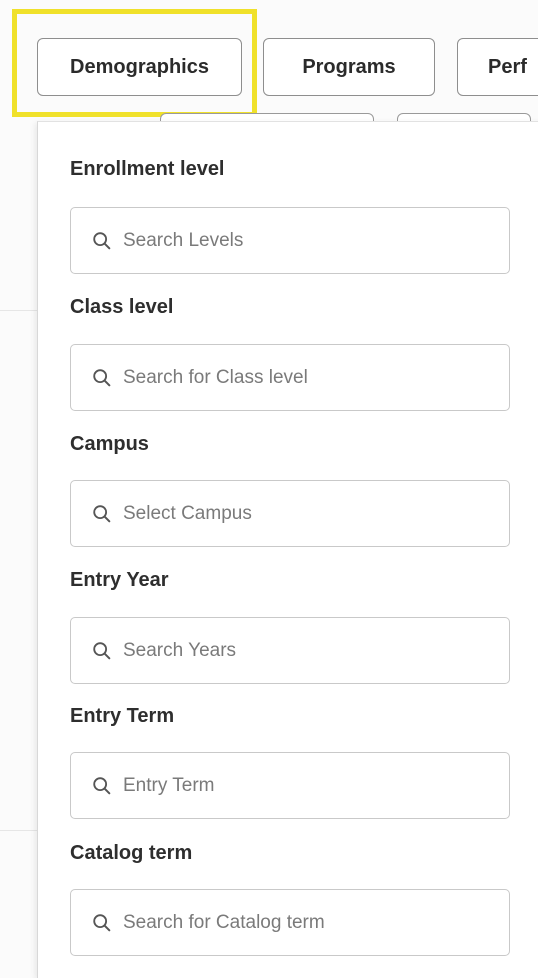 The height and width of the screenshot is (978, 538). What do you see at coordinates (139, 67) in the screenshot?
I see `tab-demographics: Demographics` at bounding box center [139, 67].